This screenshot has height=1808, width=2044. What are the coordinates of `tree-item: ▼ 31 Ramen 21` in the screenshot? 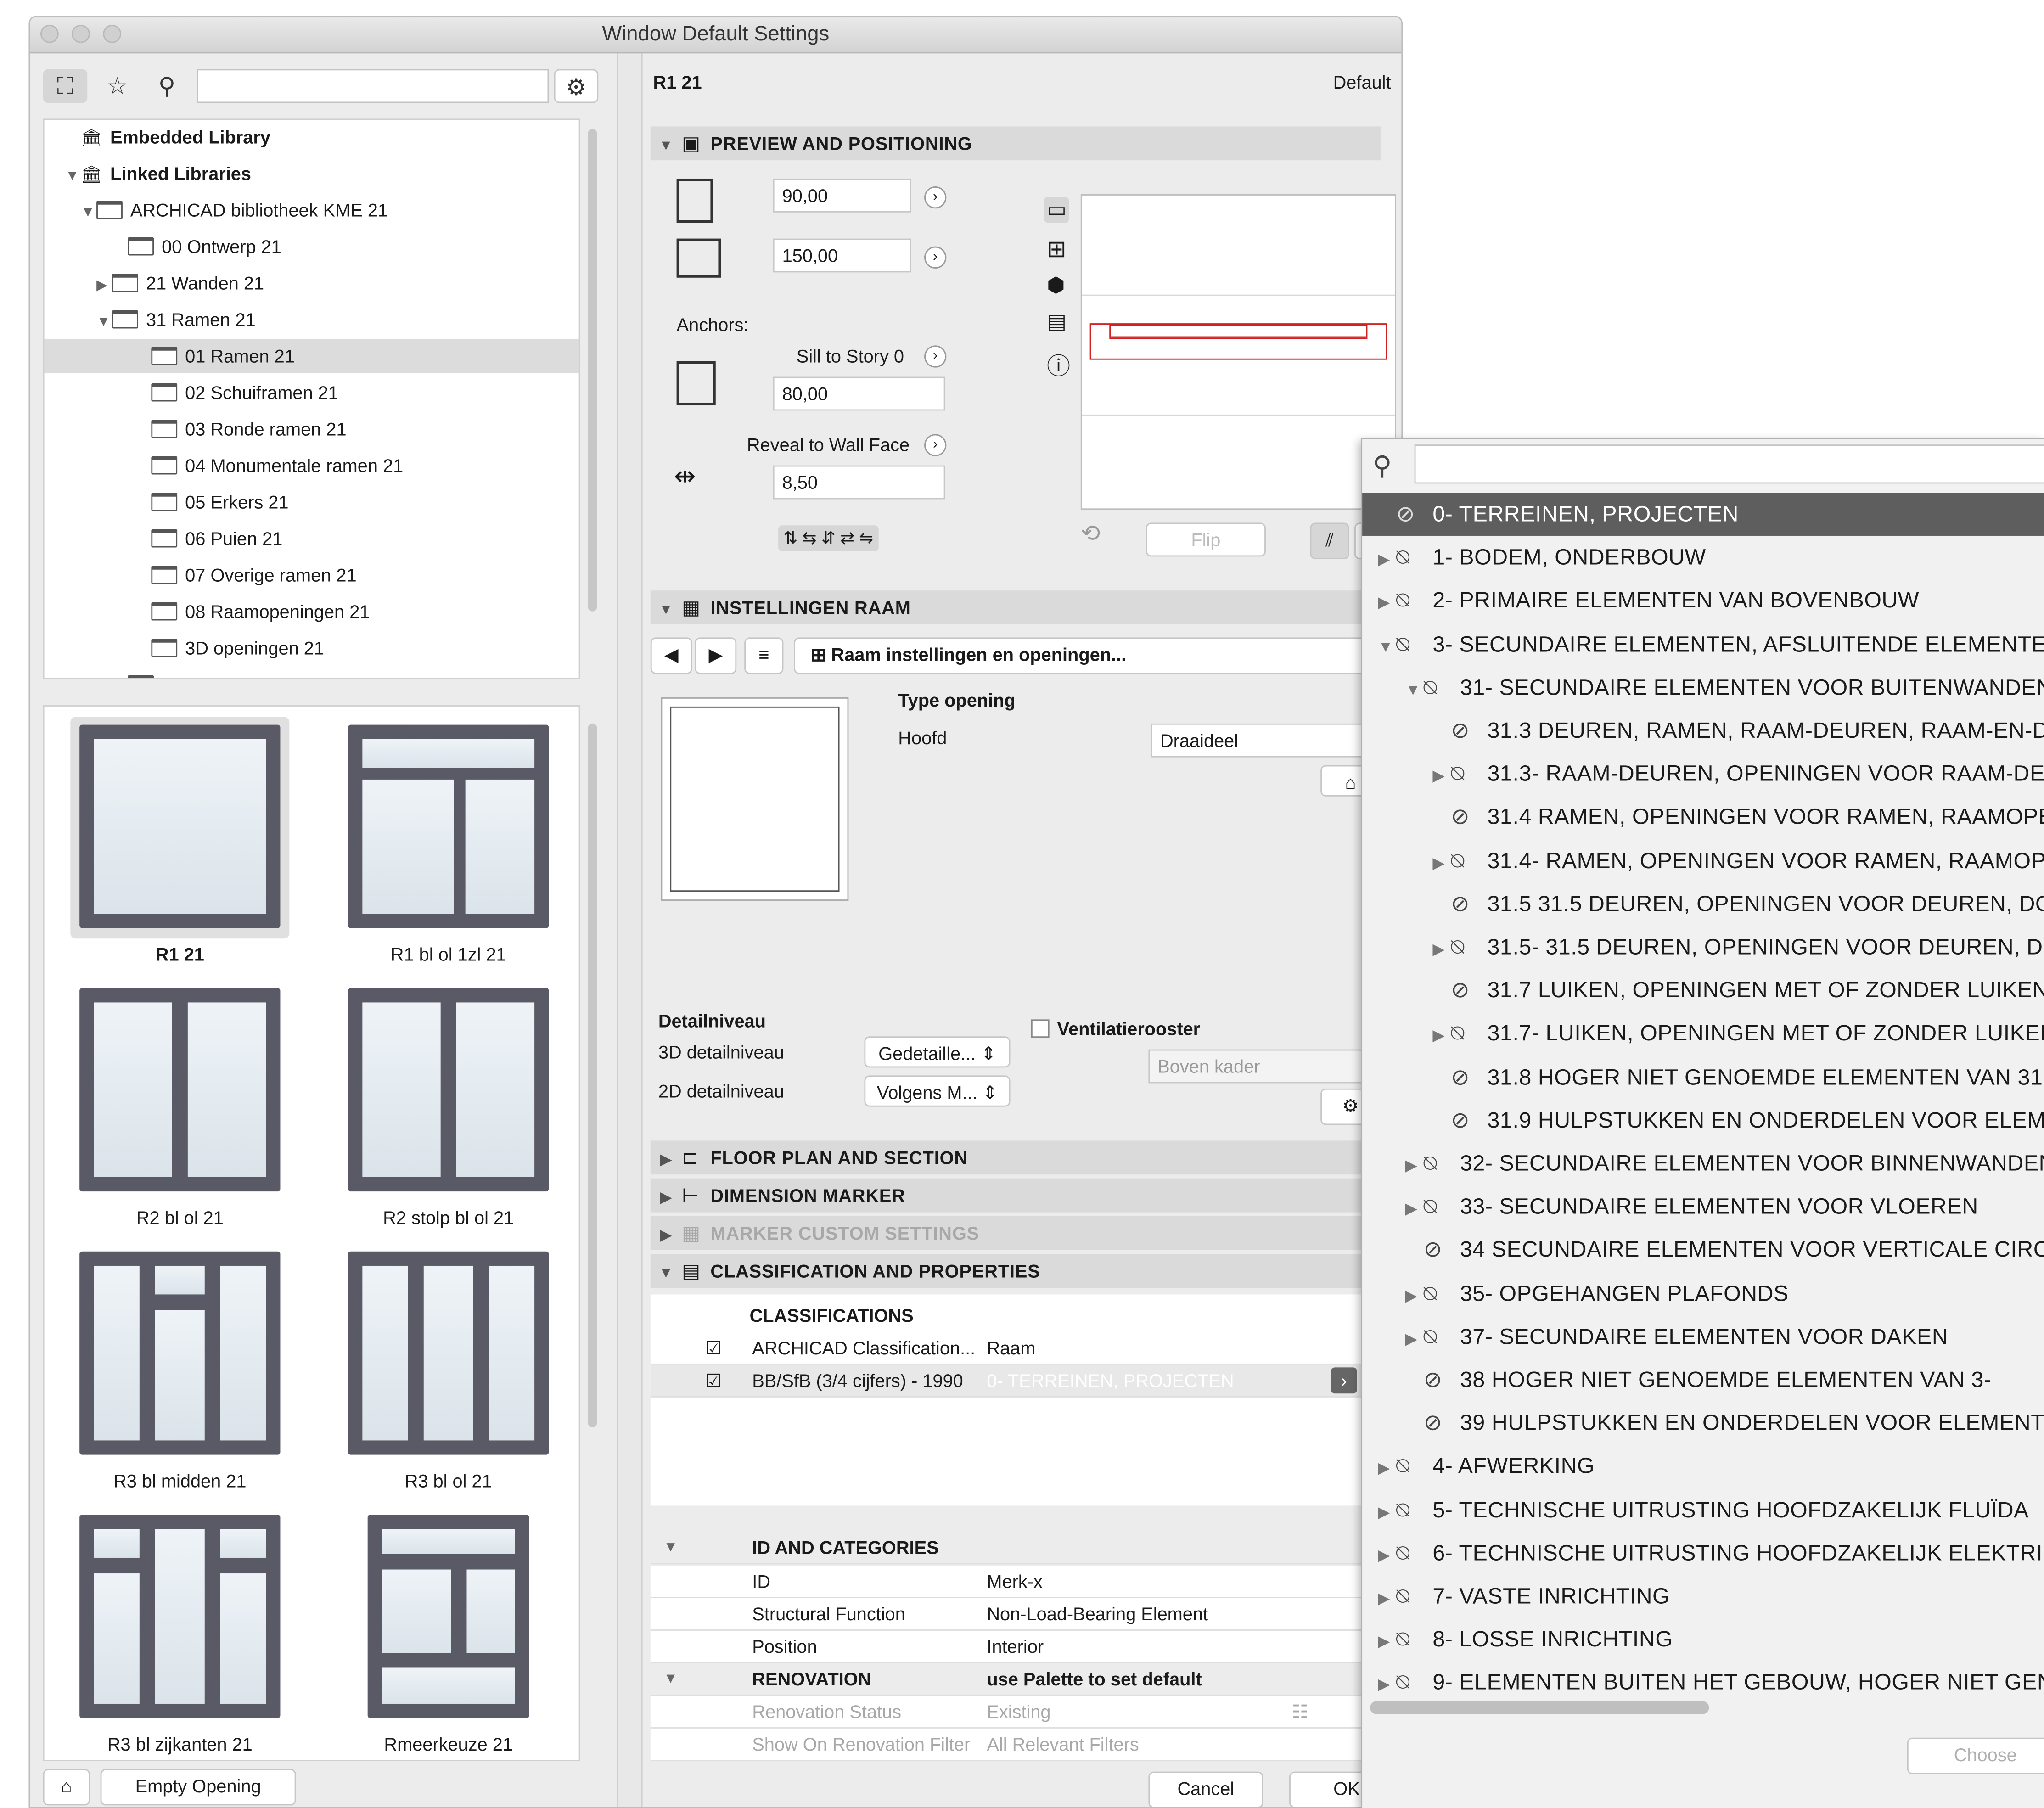 It's located at (312, 320).